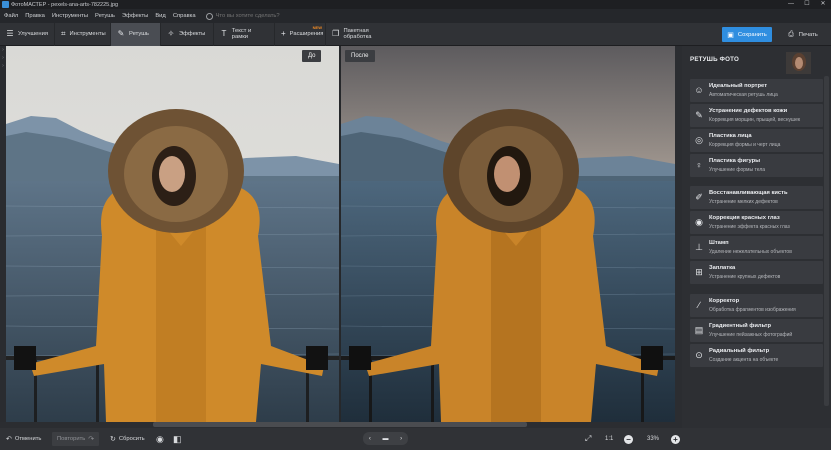 The image size is (831, 450). I want to click on maximize-button: ☐, so click(807, 4).